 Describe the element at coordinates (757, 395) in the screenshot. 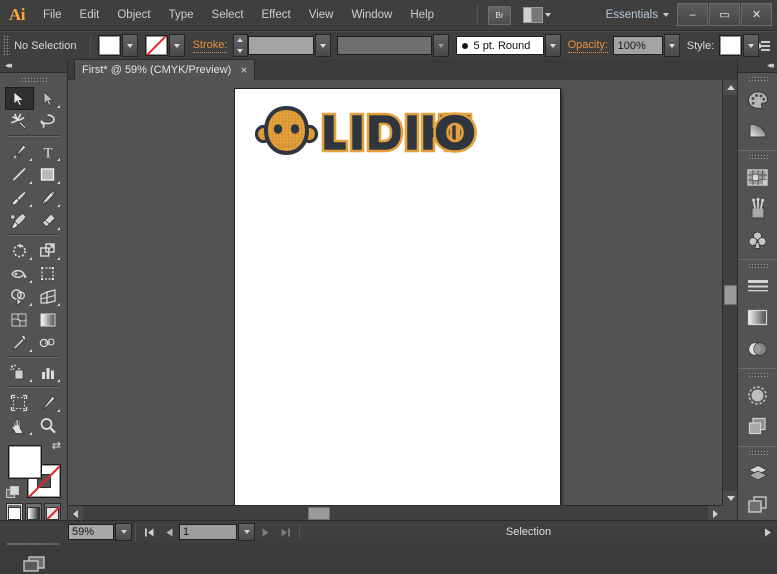

I see `appearance-panel-button` at that location.